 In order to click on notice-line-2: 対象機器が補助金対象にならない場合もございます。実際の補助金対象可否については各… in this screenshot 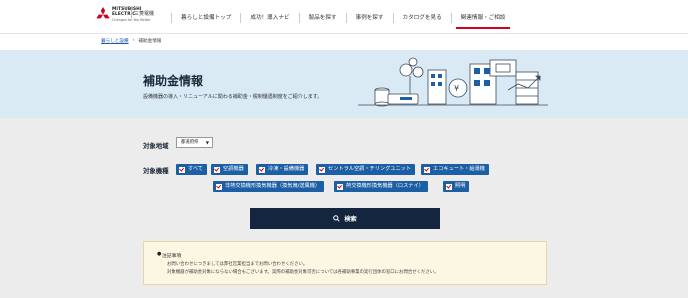, I will do `click(303, 272)`.